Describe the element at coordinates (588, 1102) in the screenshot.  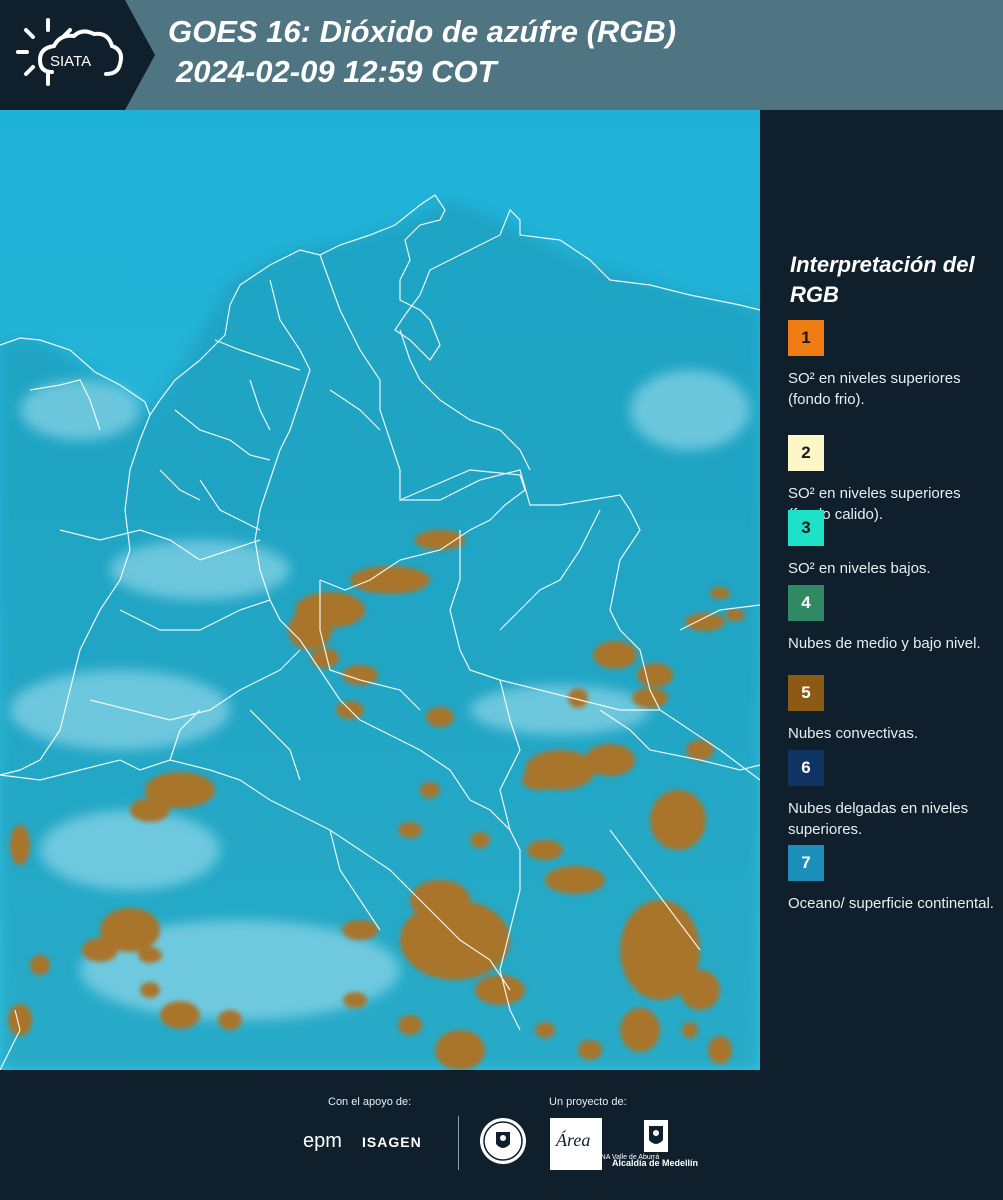
I see `project-label: Un proyecto de:` at that location.